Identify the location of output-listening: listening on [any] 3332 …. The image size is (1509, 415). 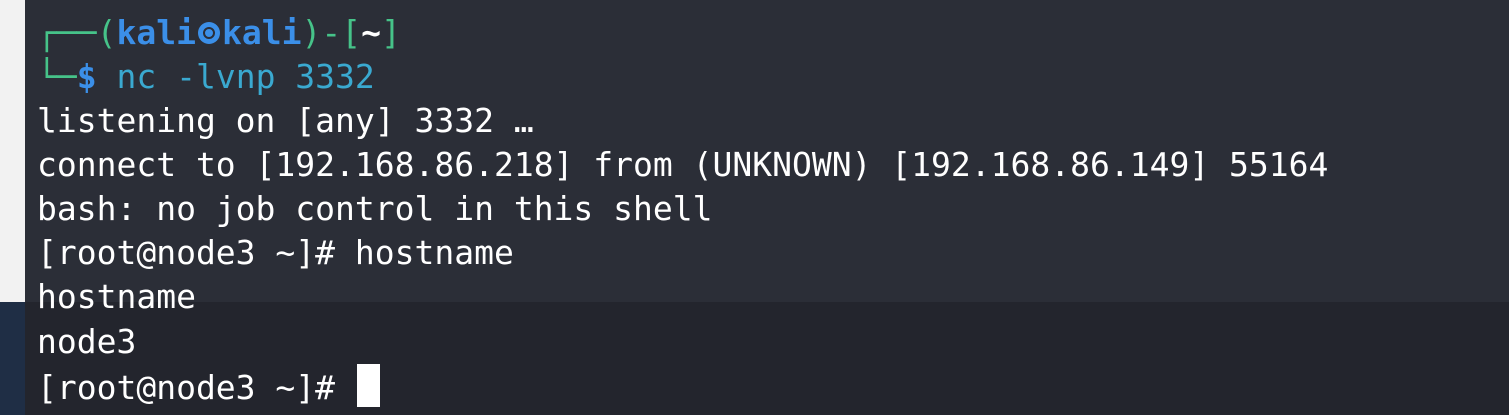
(285, 120).